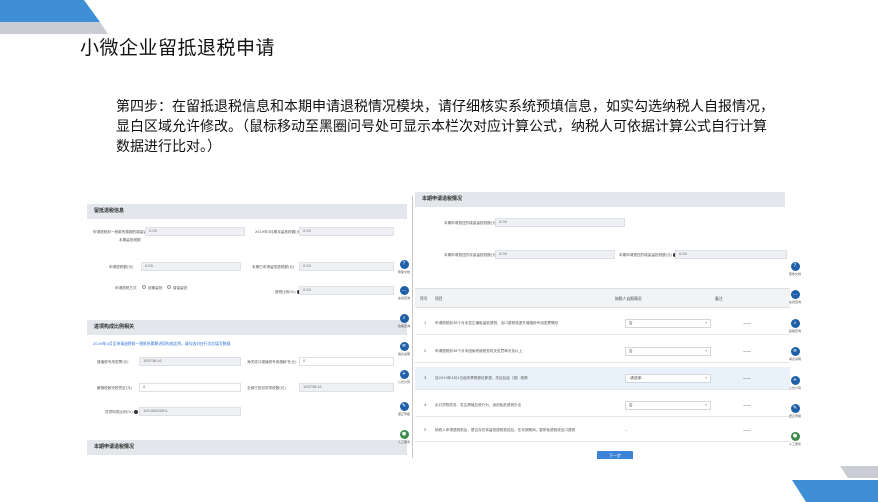 The image size is (878, 502). I want to click on radio-label: 增量留抵, so click(180, 288).